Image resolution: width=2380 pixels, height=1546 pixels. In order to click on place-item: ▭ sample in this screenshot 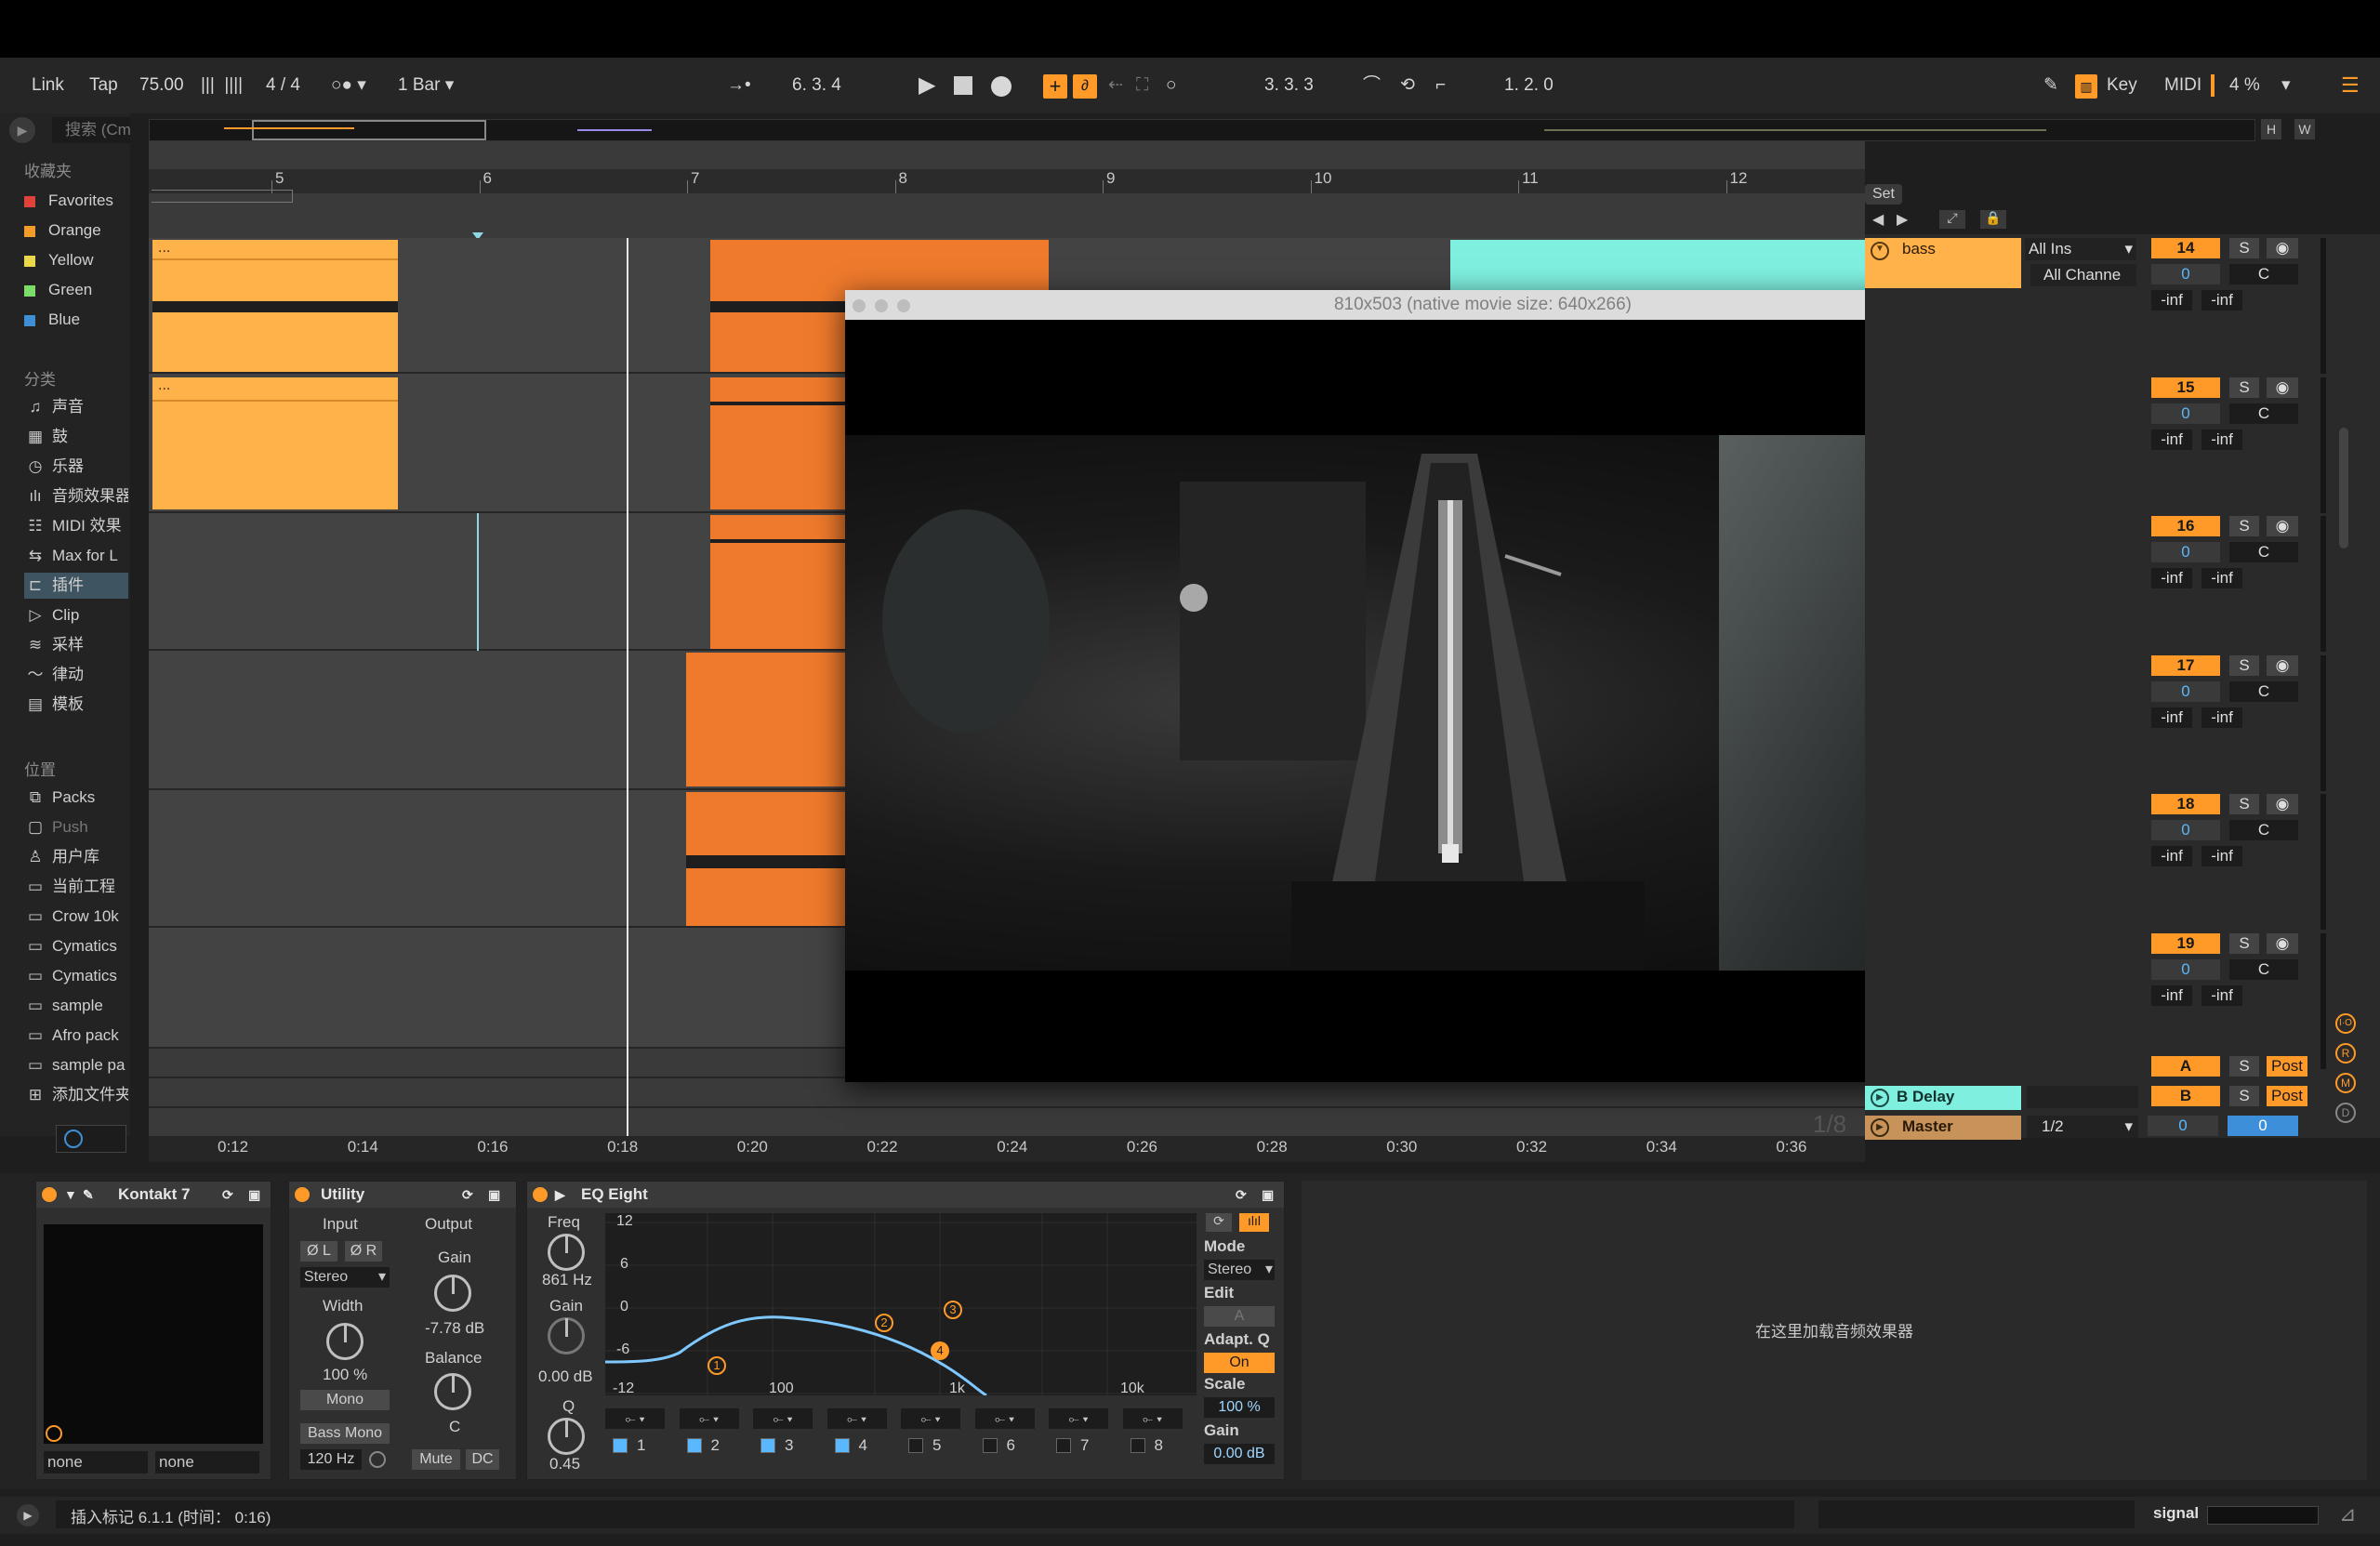, I will do `click(76, 1006)`.